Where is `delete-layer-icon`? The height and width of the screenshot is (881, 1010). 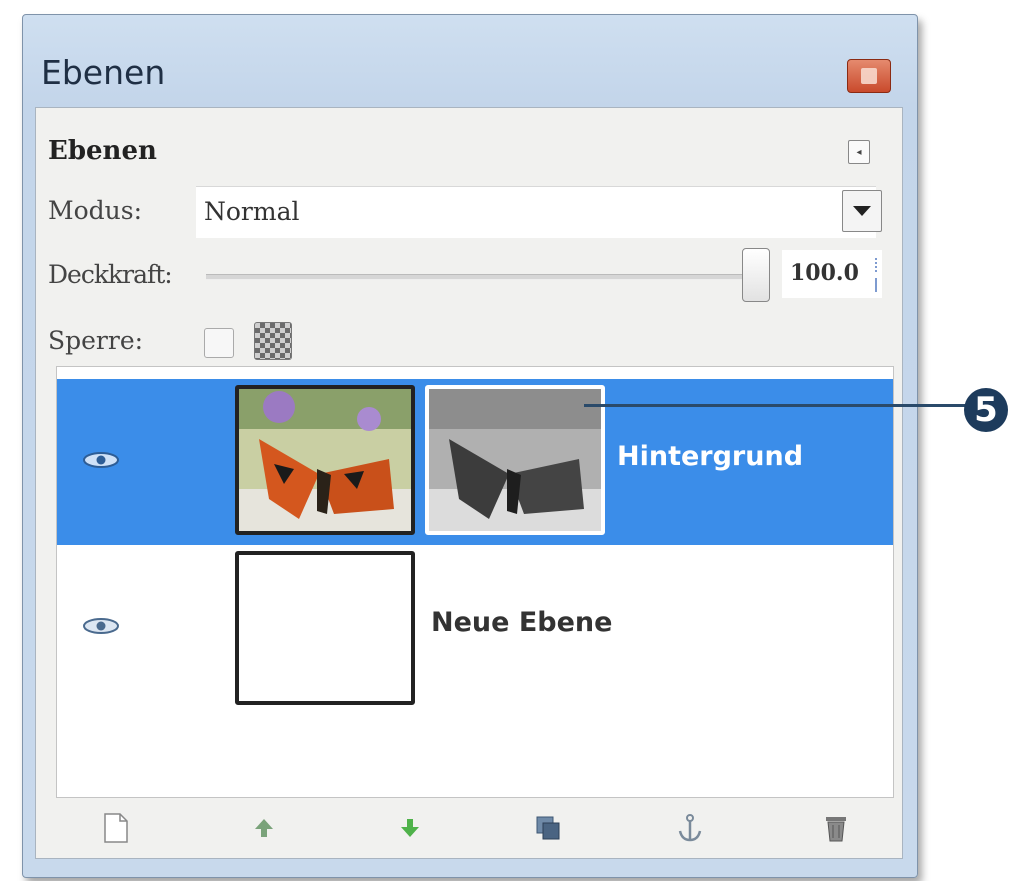 delete-layer-icon is located at coordinates (836, 829).